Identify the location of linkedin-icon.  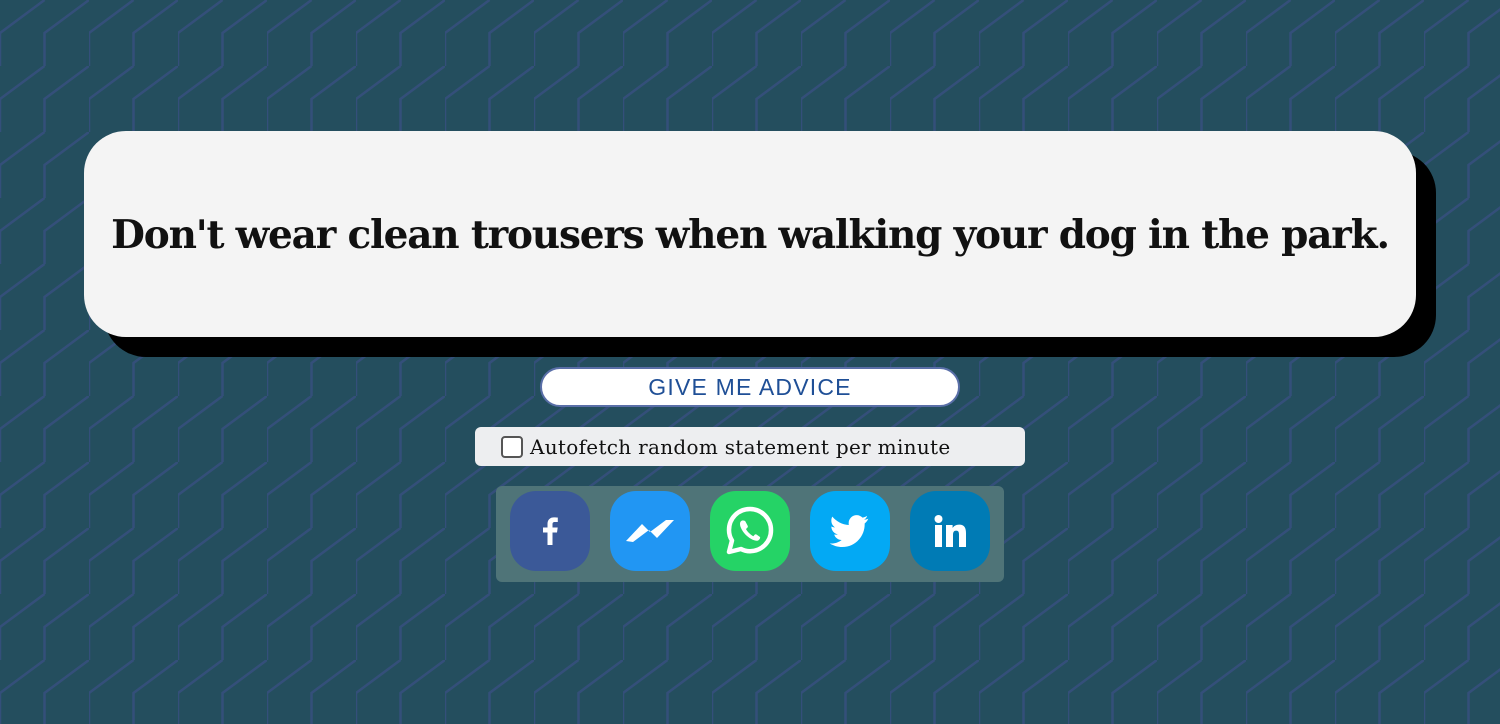
(950, 531).